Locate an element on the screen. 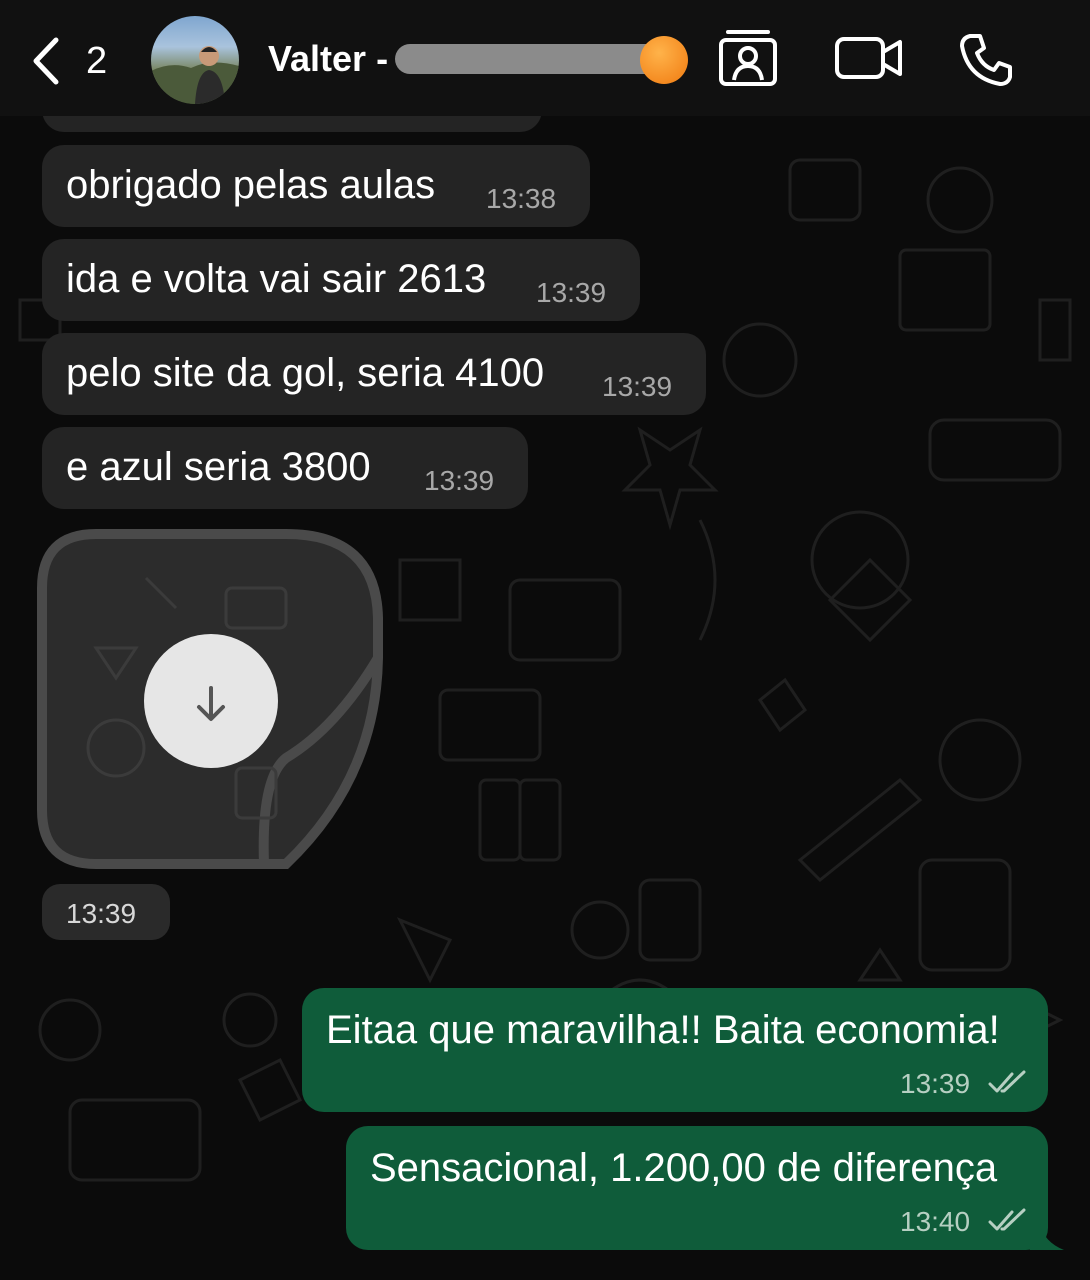  video-call-button is located at coordinates (869, 60).